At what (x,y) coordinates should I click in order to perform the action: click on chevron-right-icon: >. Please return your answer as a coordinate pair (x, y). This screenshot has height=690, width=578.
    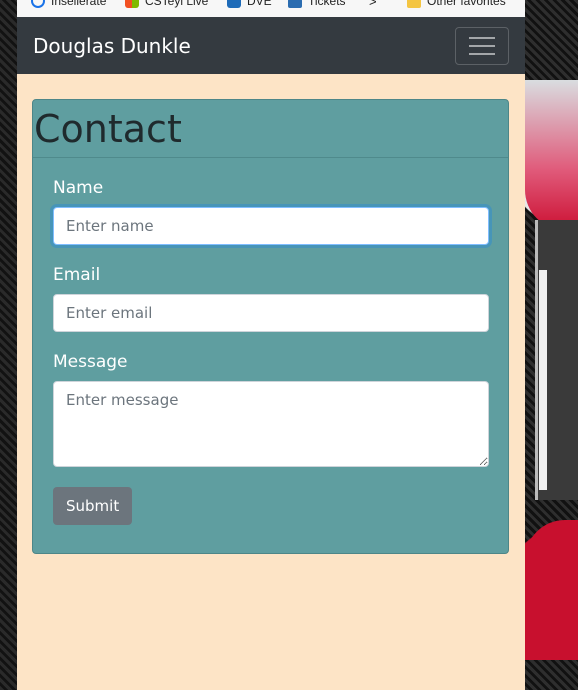
    Looking at the image, I should click on (373, 4).